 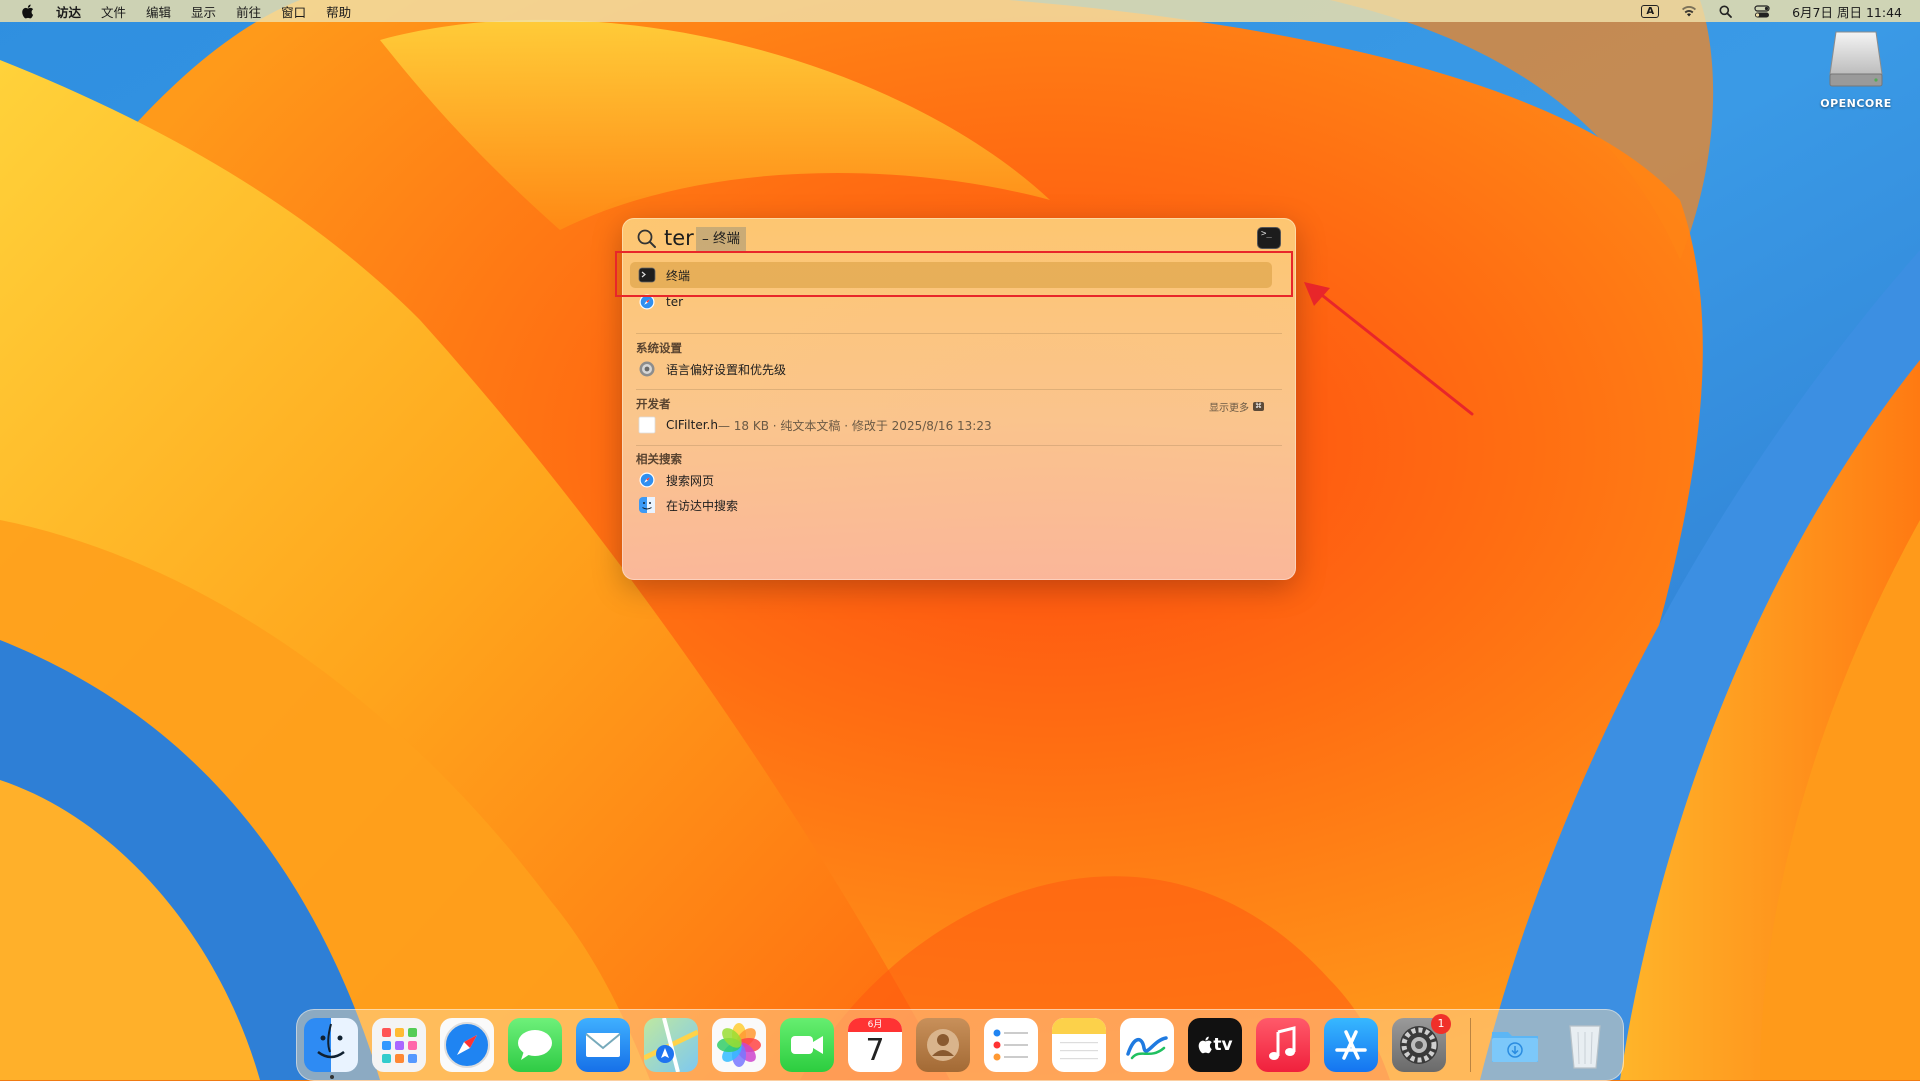 I want to click on result-label: 语言偏好设置和优先级, so click(x=726, y=369).